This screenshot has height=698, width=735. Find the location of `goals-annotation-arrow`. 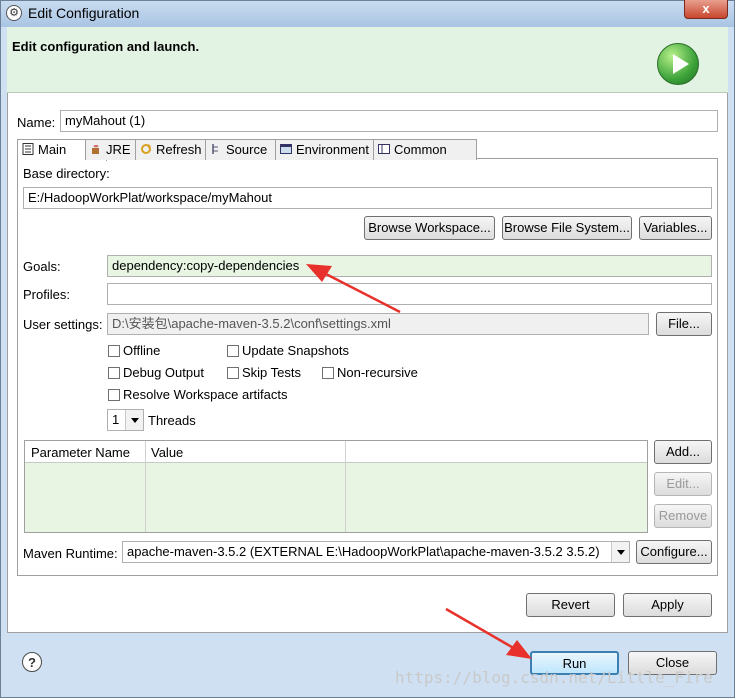

goals-annotation-arrow is located at coordinates (353, 289).